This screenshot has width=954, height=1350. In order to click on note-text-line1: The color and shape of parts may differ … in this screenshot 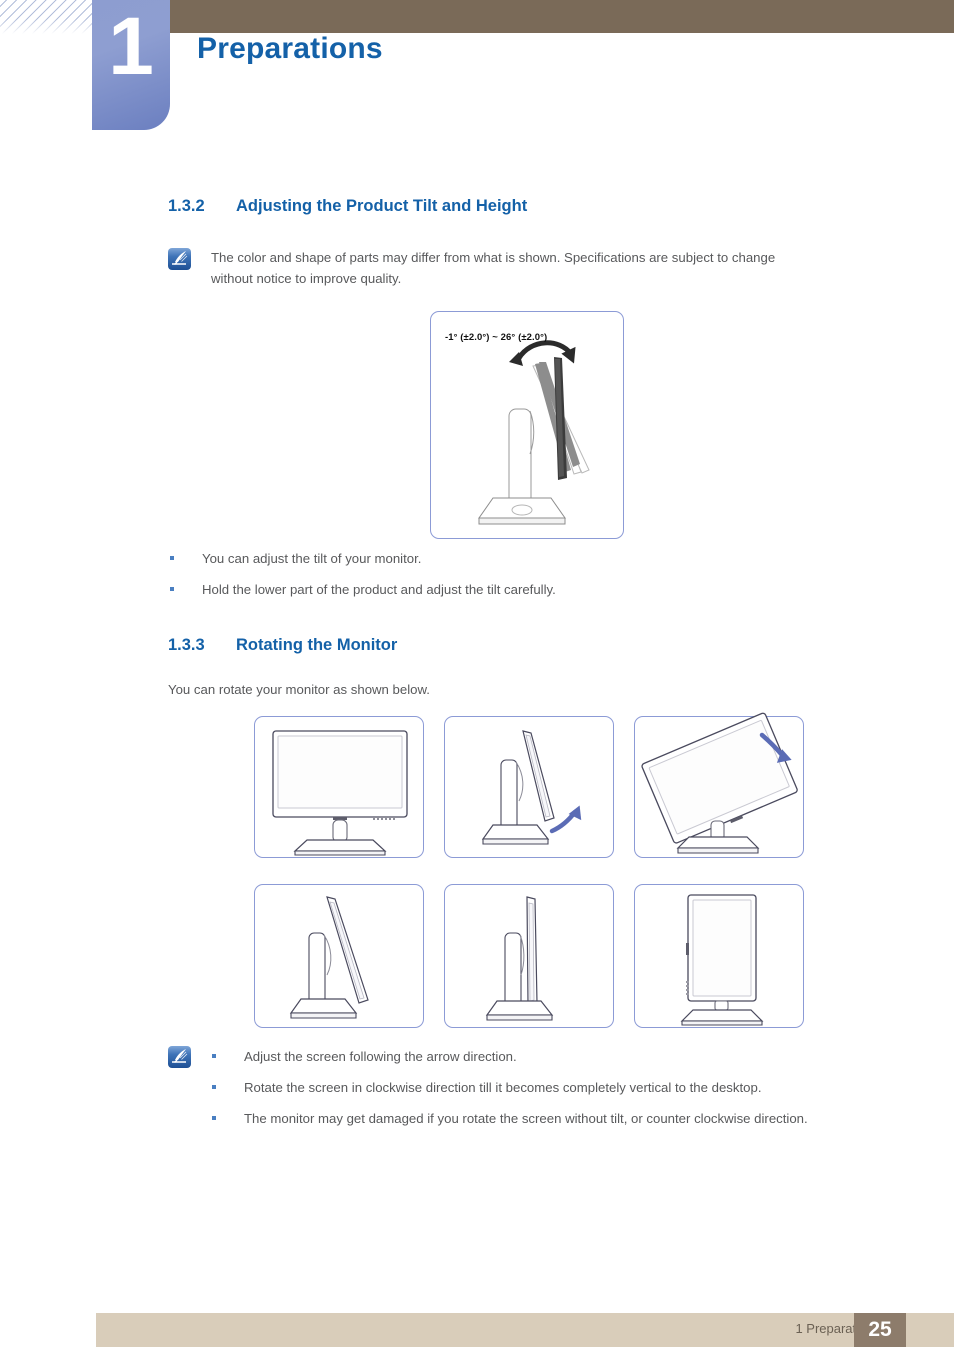, I will do `click(493, 257)`.